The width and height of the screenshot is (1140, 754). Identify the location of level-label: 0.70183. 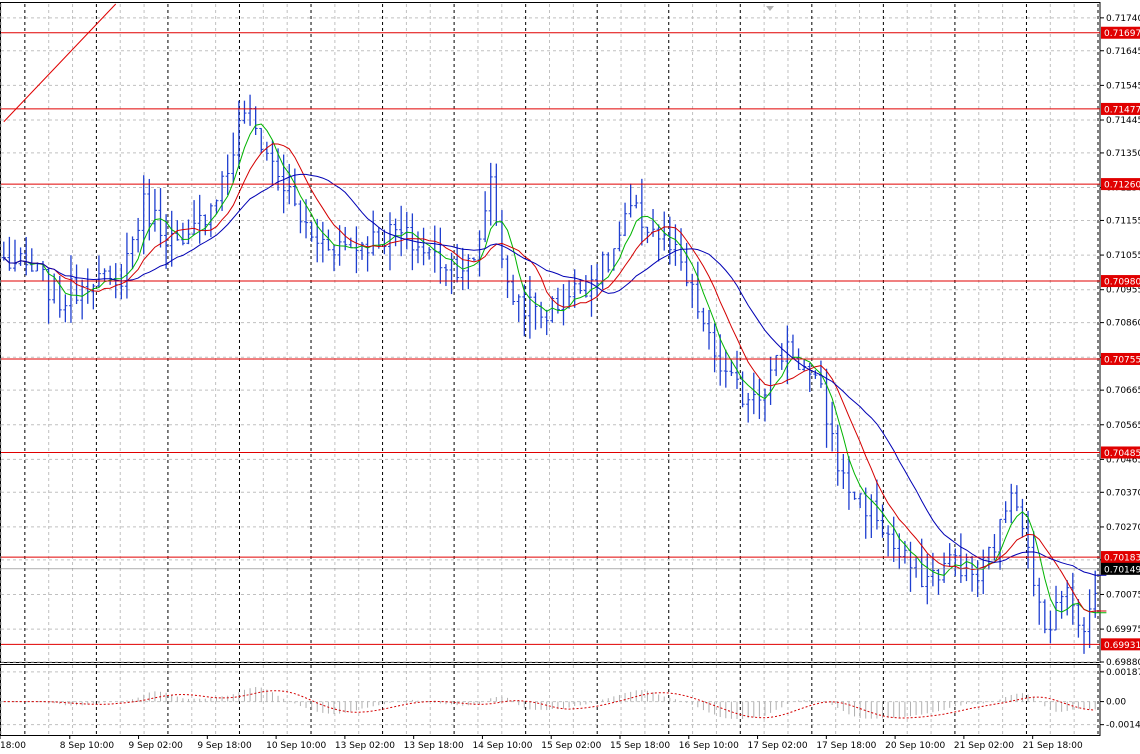
(1122, 559).